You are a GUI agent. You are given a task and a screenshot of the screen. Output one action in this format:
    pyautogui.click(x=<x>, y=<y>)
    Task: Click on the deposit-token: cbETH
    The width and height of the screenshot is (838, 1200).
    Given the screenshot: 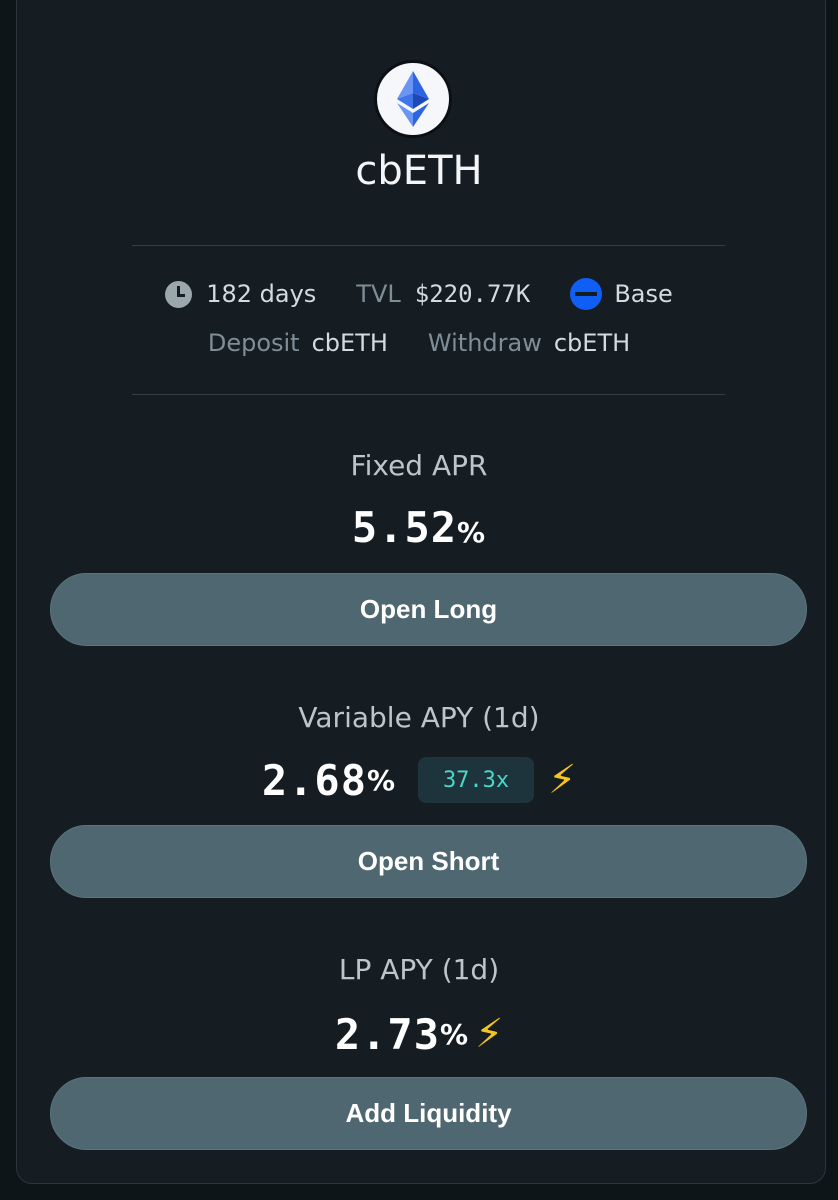 What is the action you would take?
    pyautogui.click(x=349, y=343)
    